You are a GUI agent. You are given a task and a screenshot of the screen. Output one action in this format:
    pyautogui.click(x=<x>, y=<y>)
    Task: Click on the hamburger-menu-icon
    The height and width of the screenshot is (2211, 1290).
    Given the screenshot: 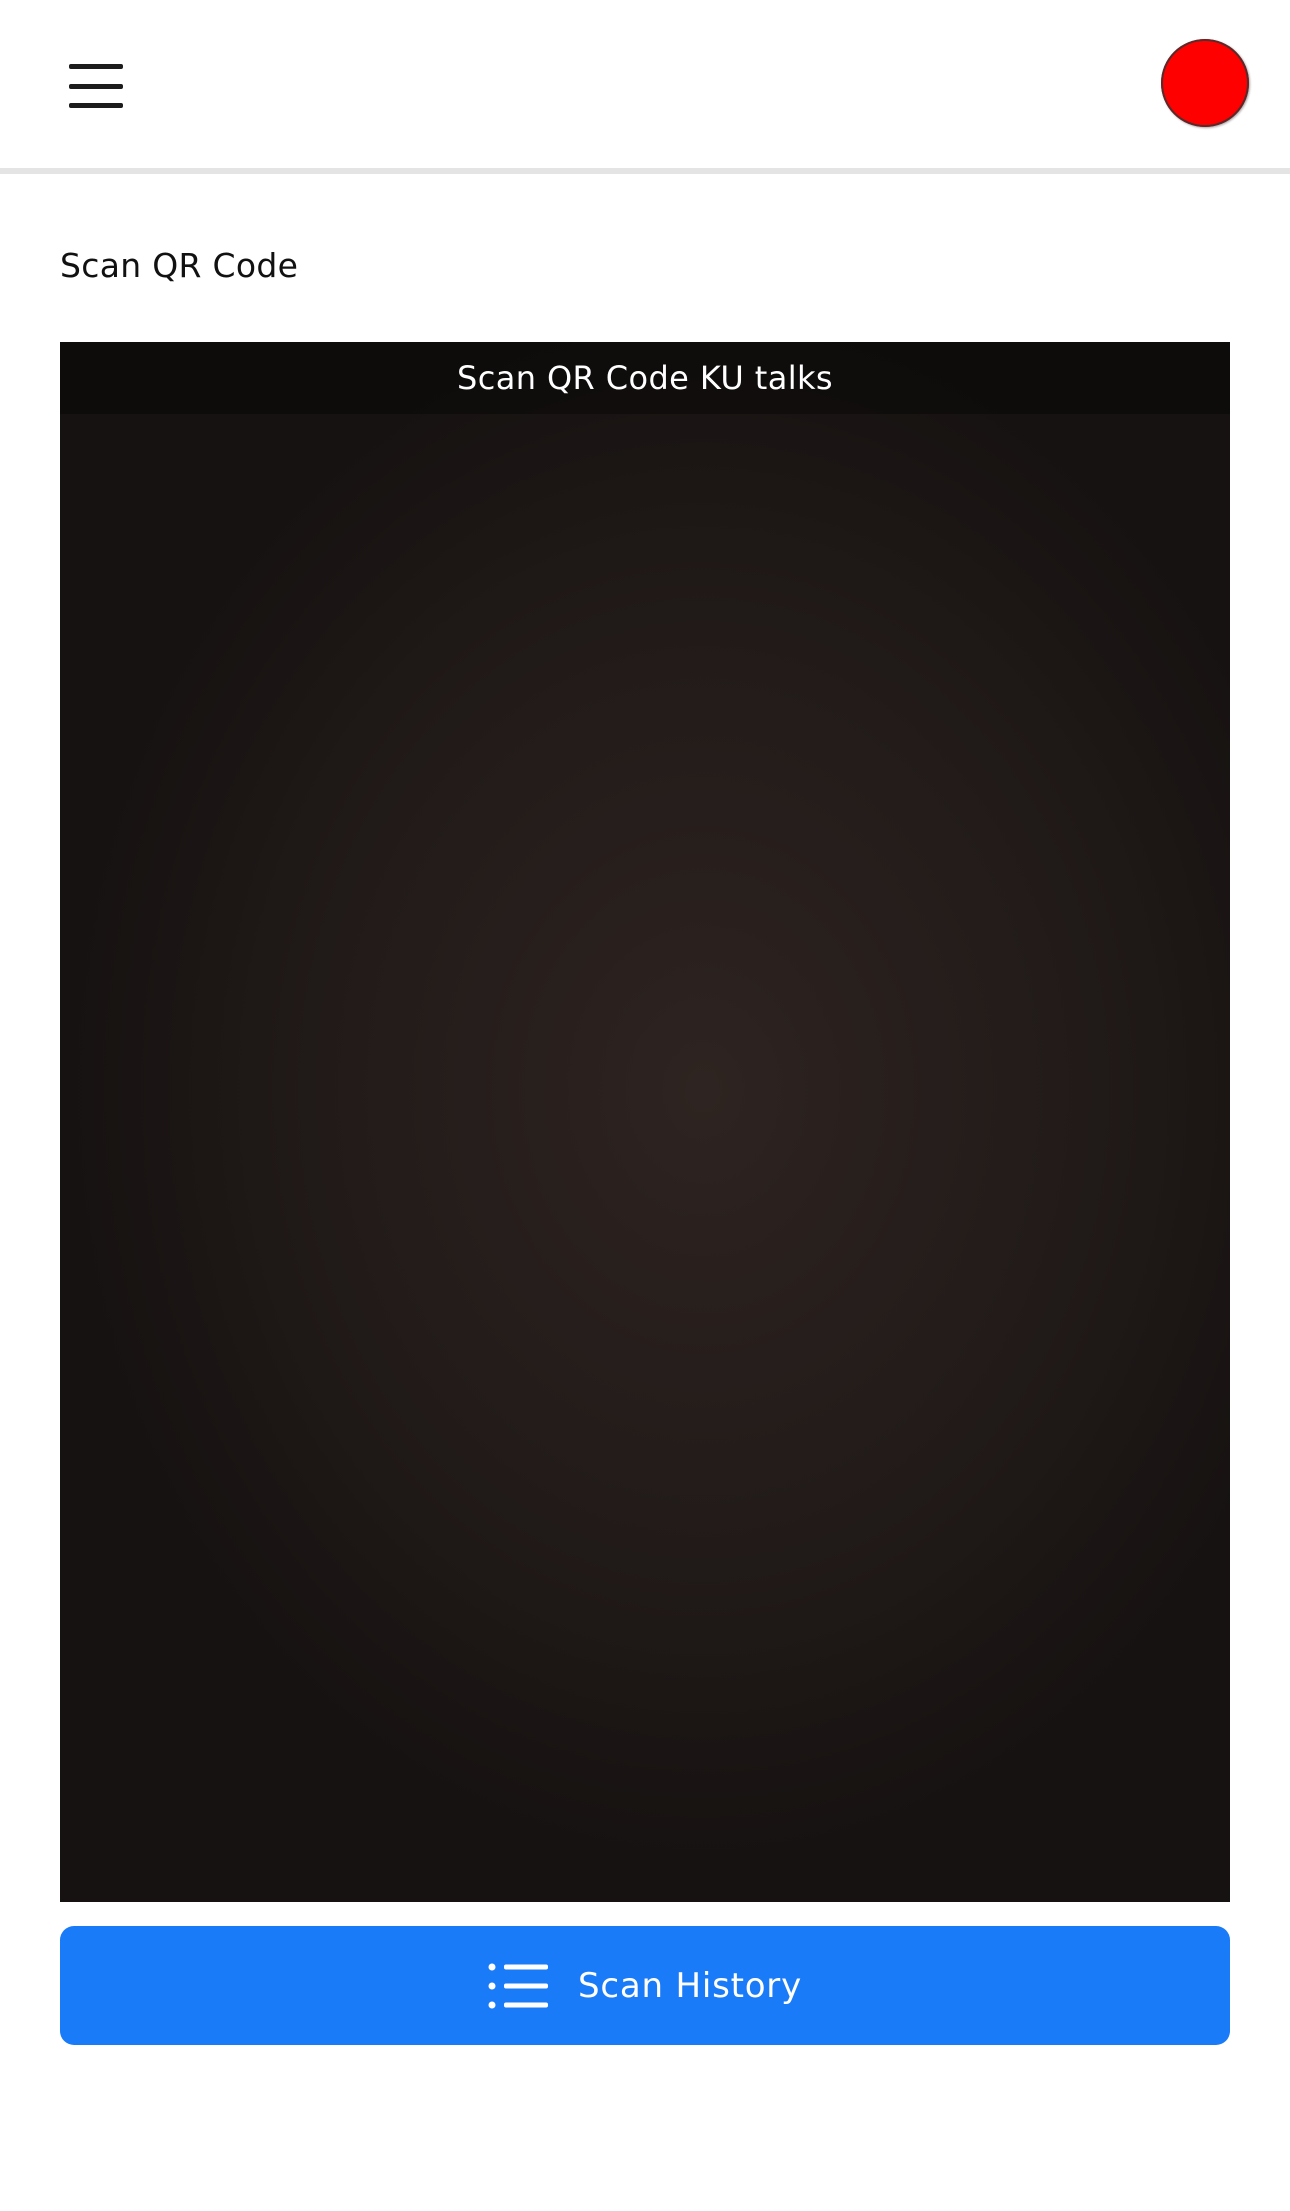 What is the action you would take?
    pyautogui.click(x=96, y=86)
    